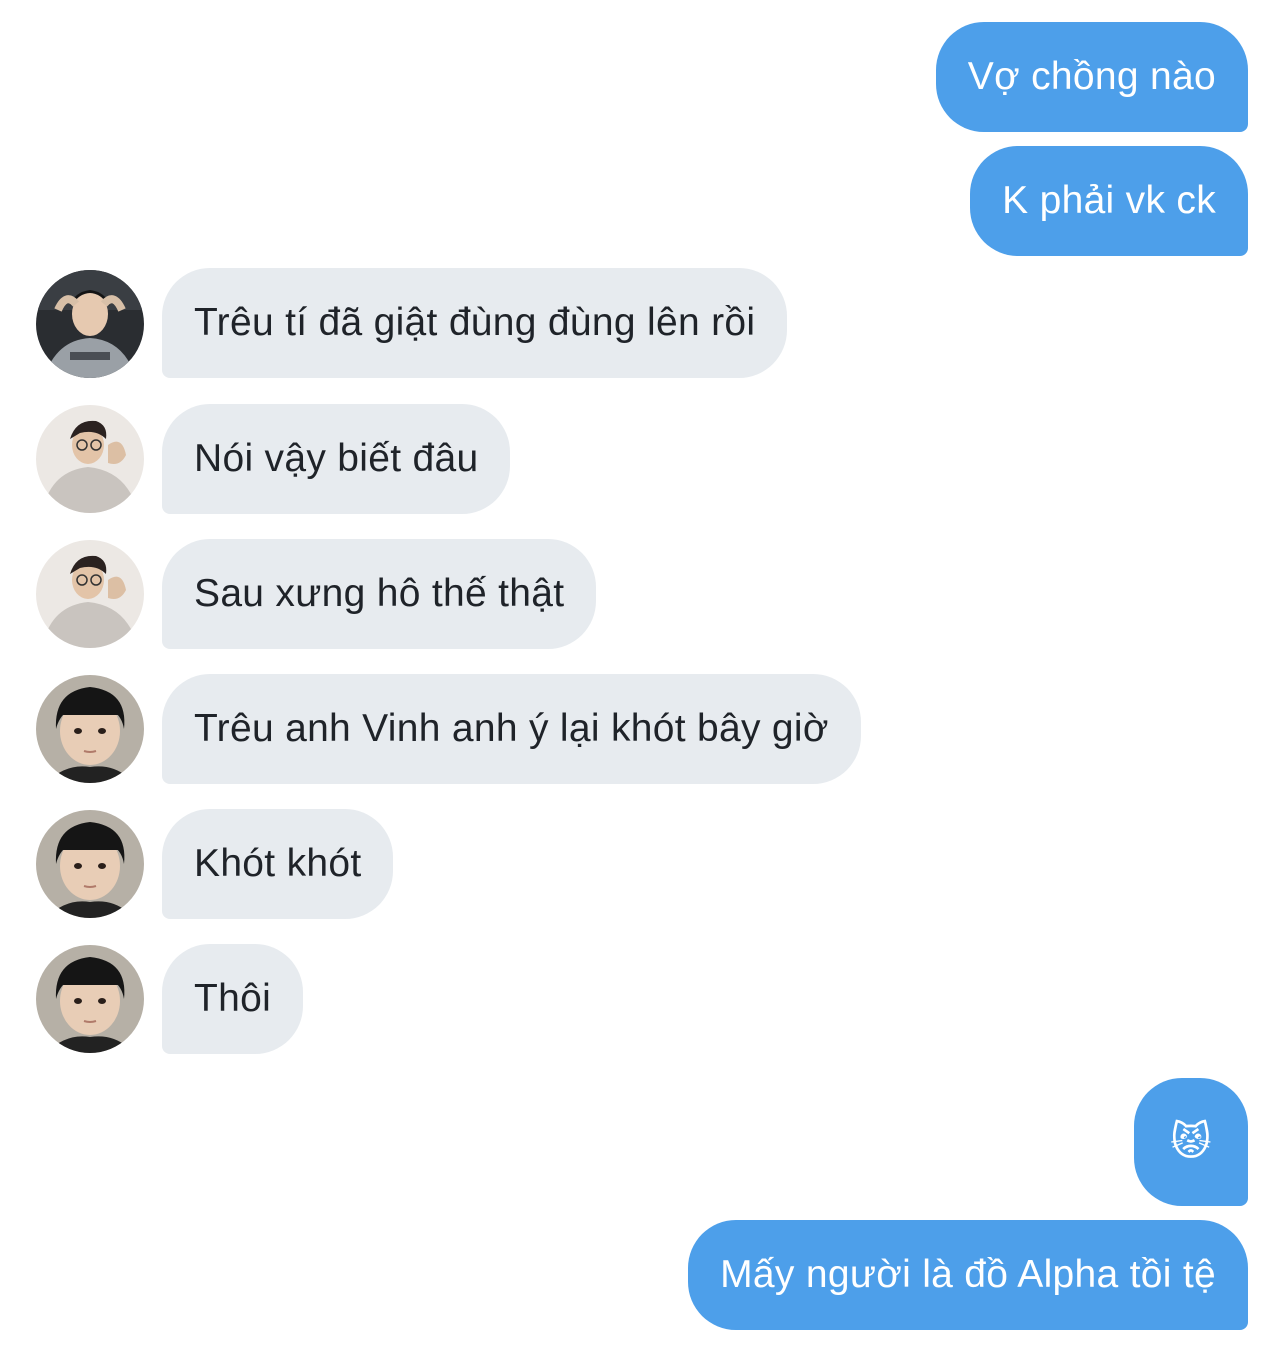 The image size is (1284, 1361). I want to click on avatar-user1, so click(90, 324).